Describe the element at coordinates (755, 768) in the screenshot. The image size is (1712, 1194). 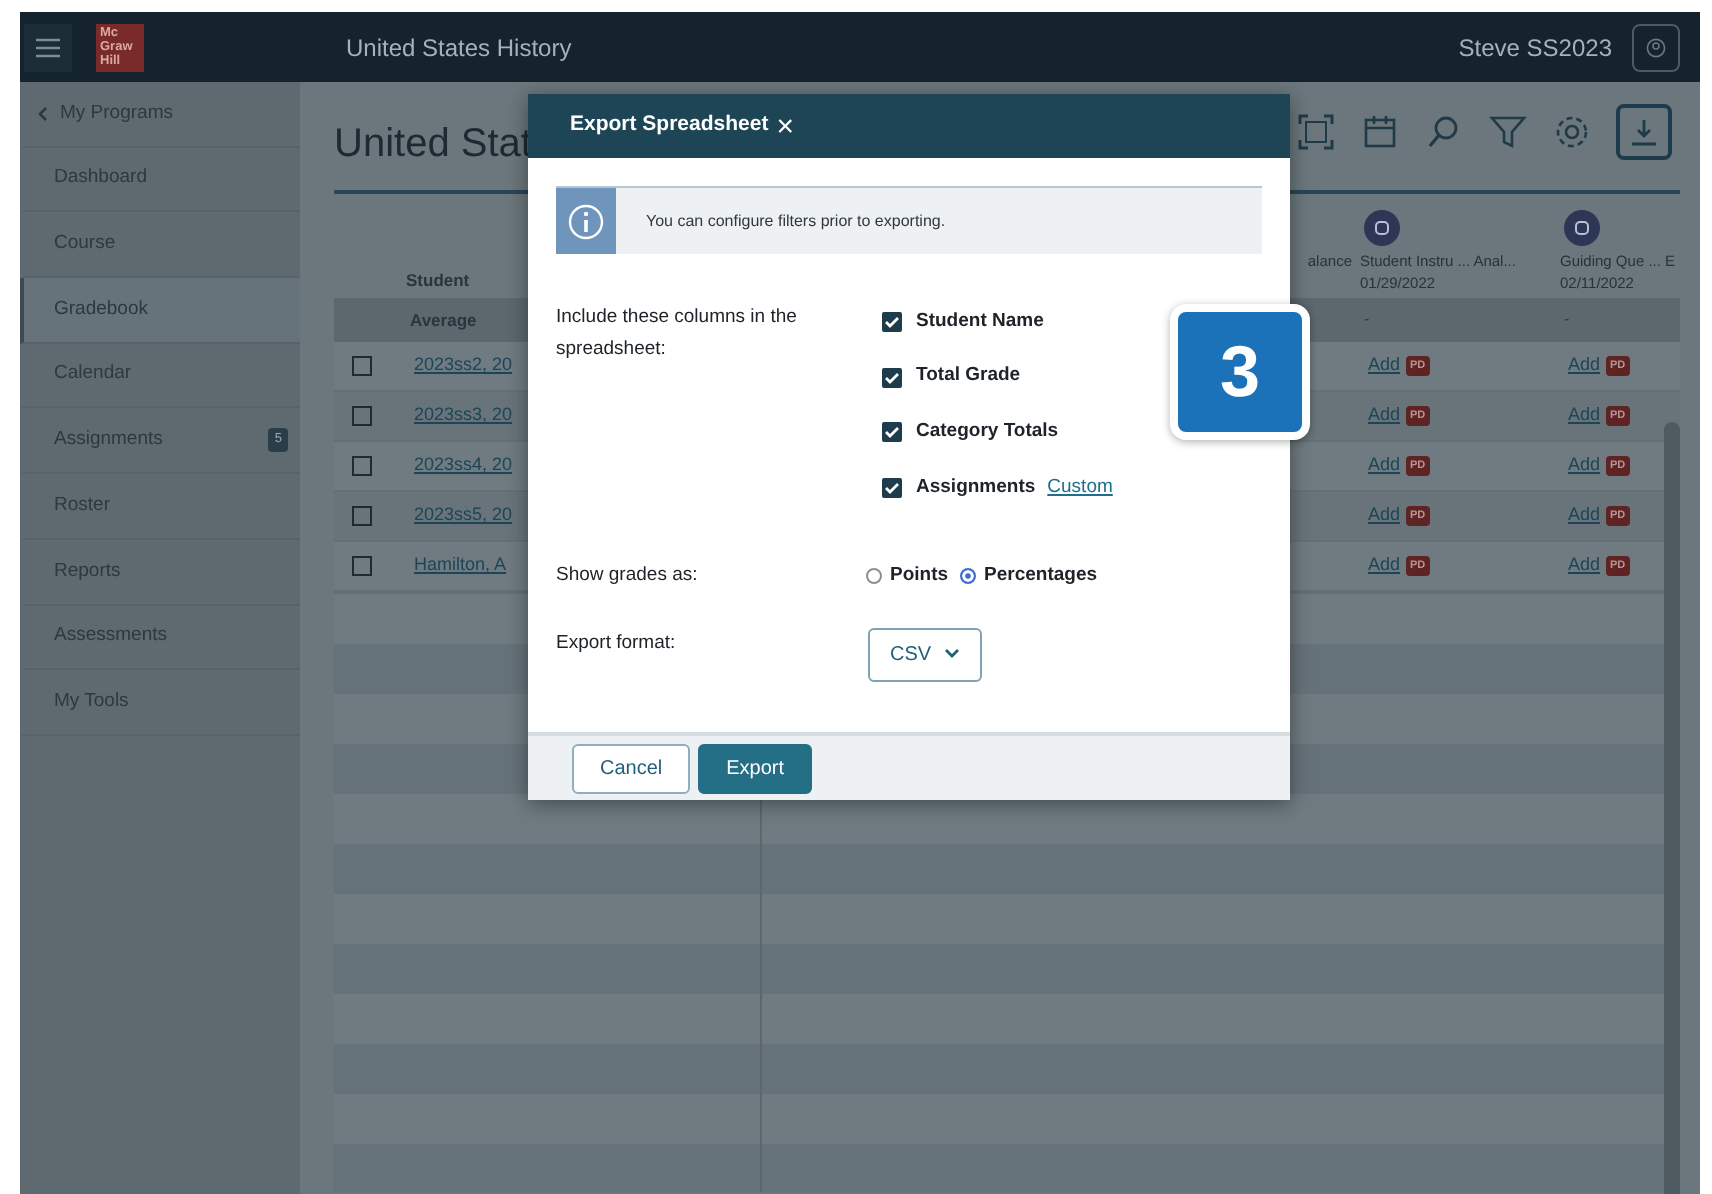
I see `dialog-button: Export` at that location.